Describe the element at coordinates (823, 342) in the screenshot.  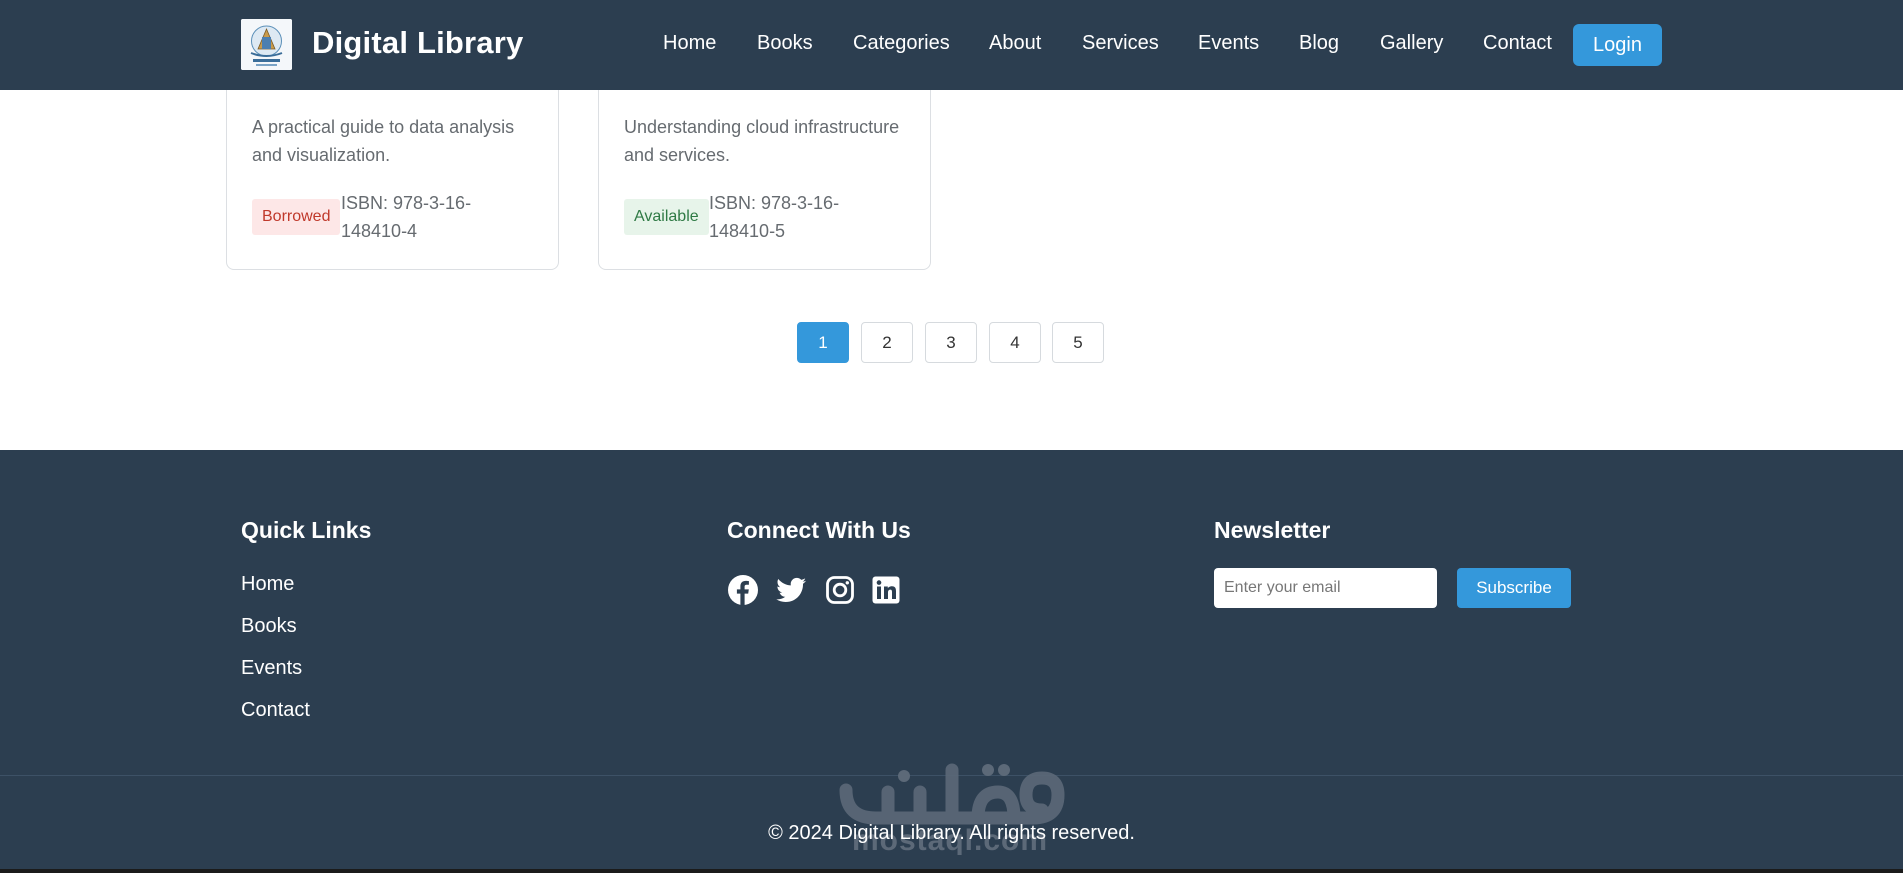
I see `page-button-1: 1` at that location.